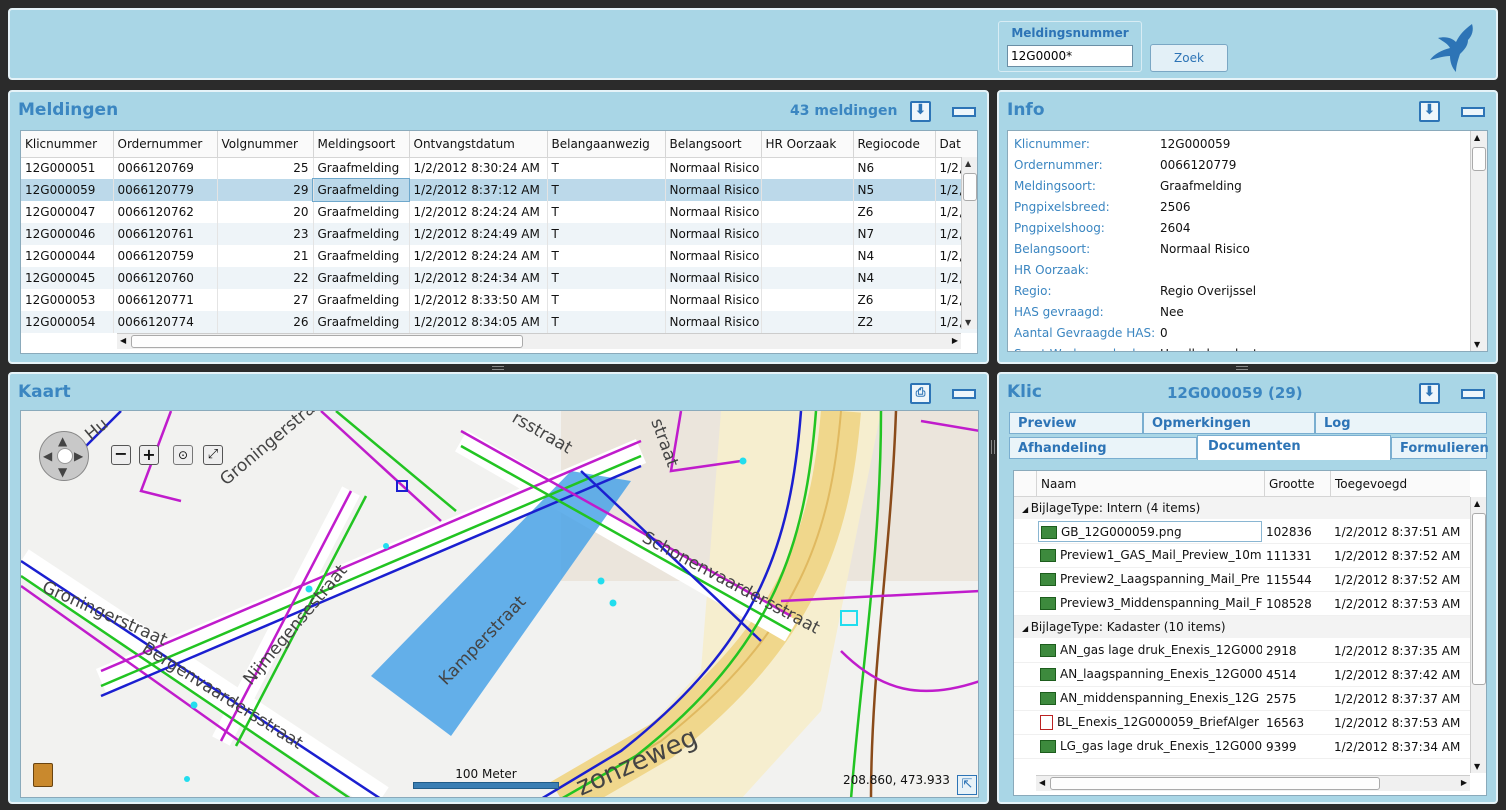  Describe the element at coordinates (165, 144) in the screenshot. I see `column-header: Ordernummer` at that location.